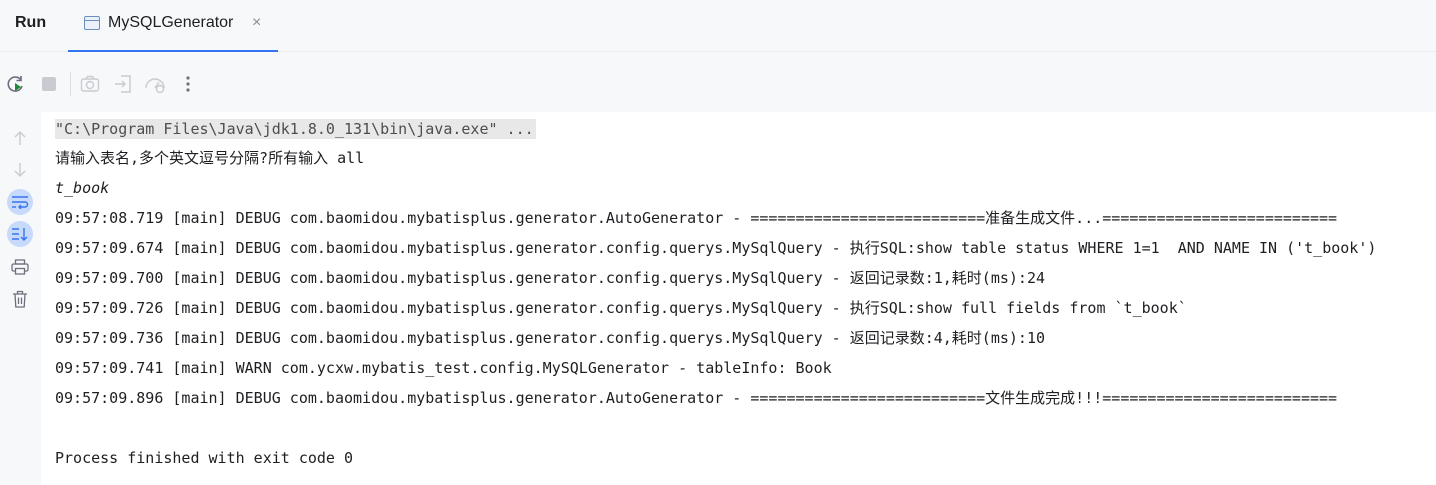  What do you see at coordinates (92, 23) in the screenshot?
I see `run-config-icon` at bounding box center [92, 23].